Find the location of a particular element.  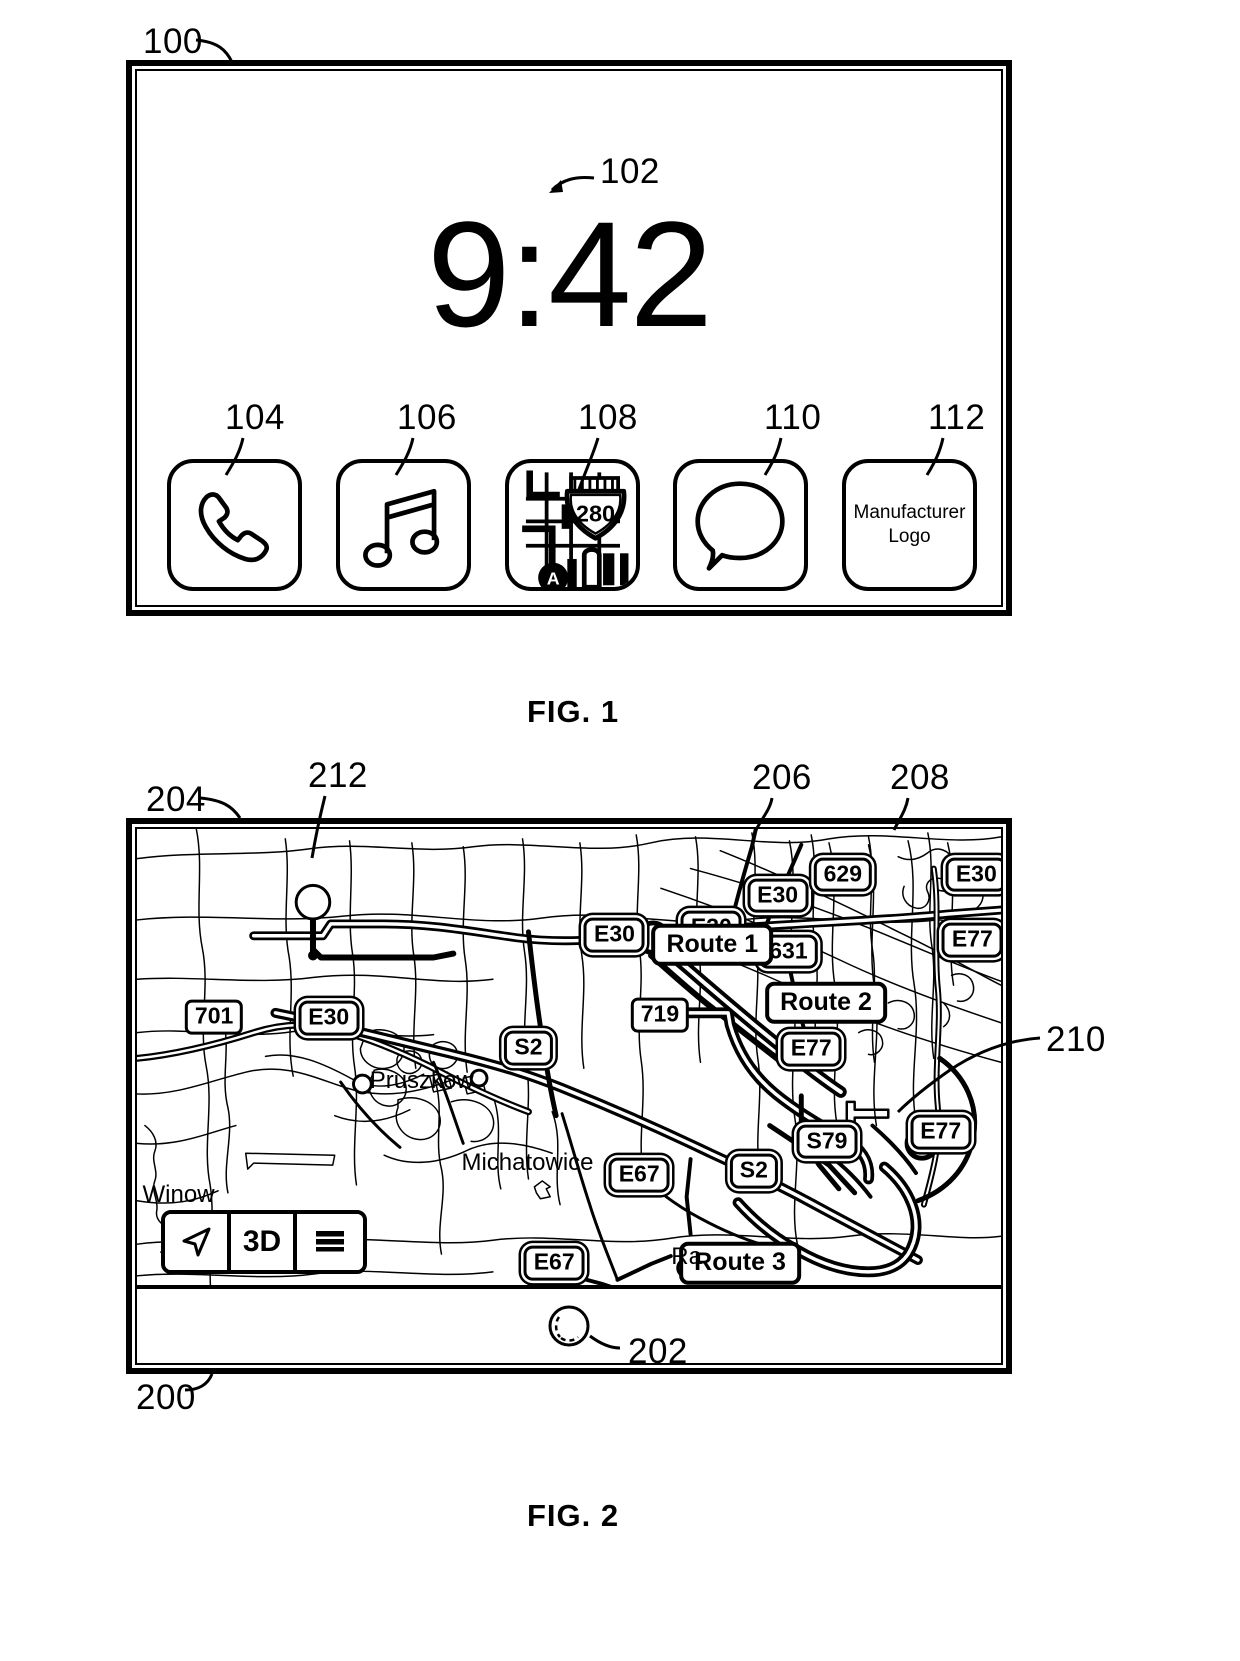

place-label-pruszkow: Pruszkow is located at coordinates (421, 1080).